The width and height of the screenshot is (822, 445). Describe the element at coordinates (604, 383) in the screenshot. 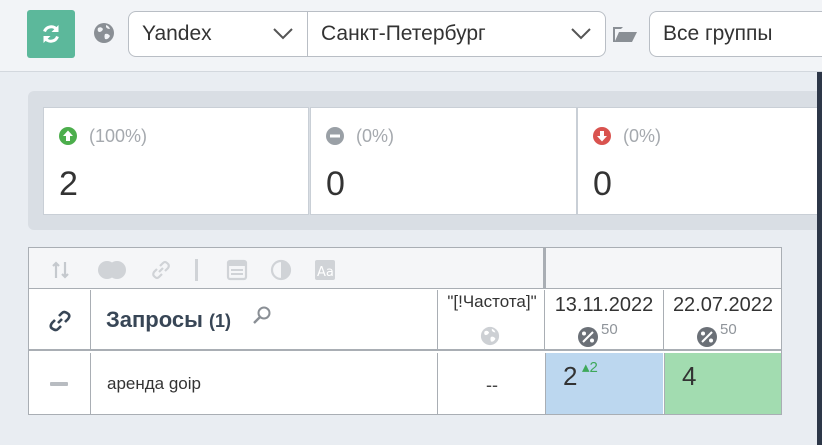

I see `position-cell: 2 ▴2` at that location.